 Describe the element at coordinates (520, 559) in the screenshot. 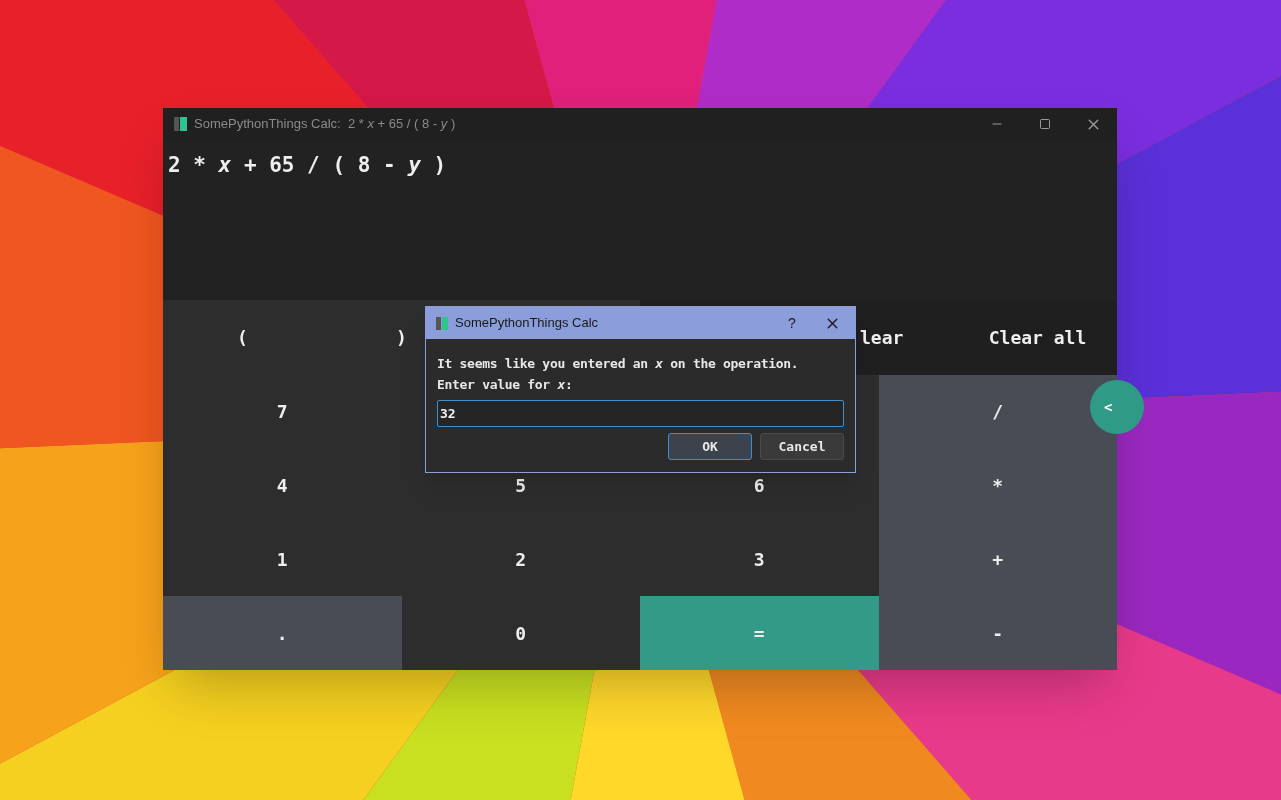

I see `digit-key: 2` at that location.